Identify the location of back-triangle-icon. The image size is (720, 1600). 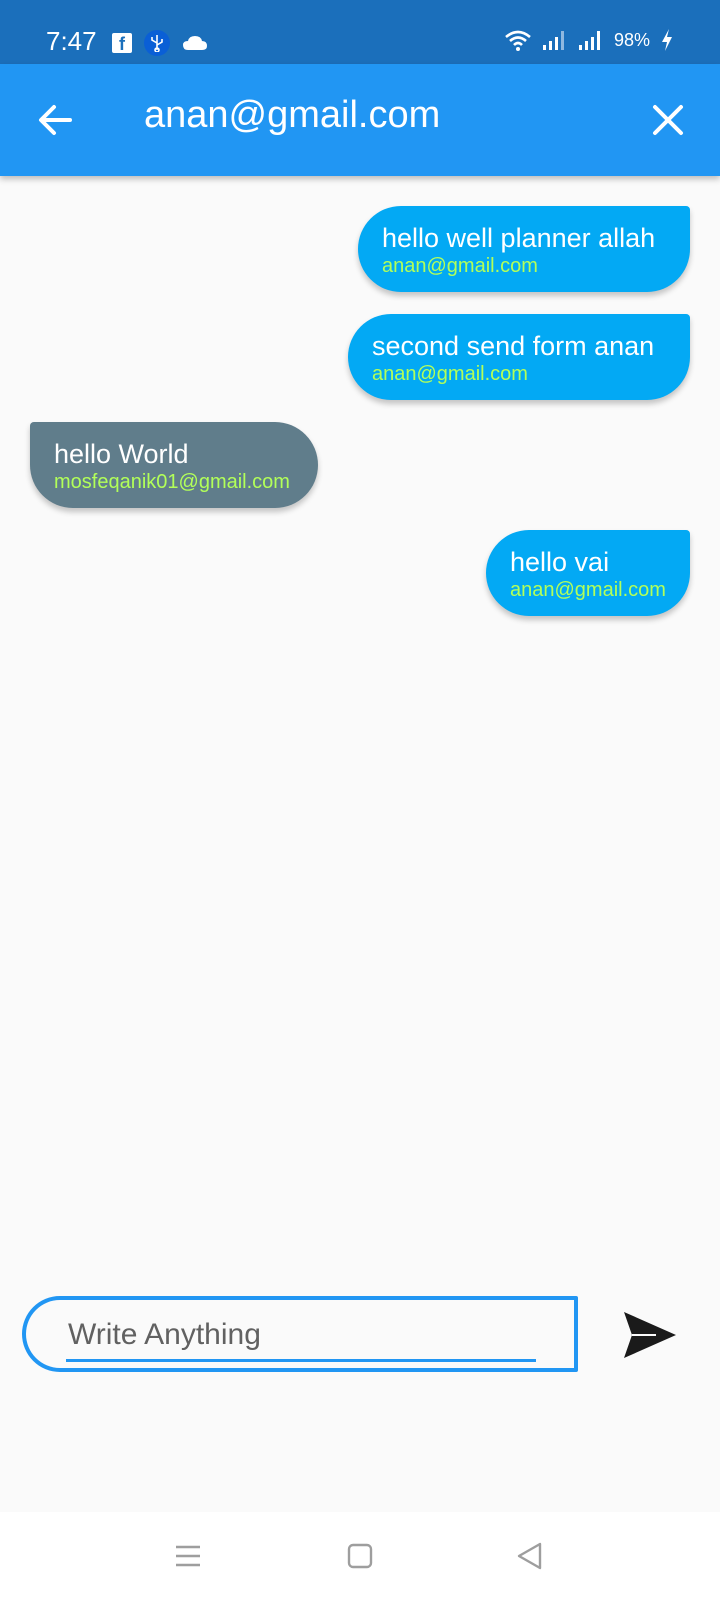
(530, 1556).